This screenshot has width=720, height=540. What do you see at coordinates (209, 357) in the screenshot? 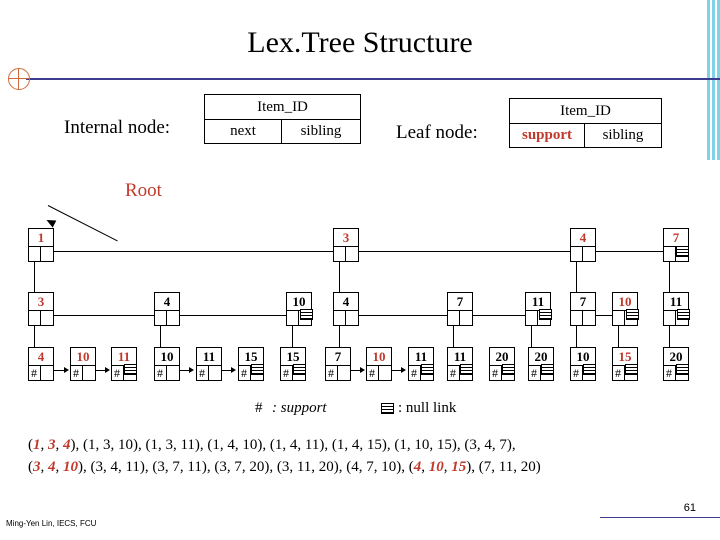
I see `leaf-label: 11` at bounding box center [209, 357].